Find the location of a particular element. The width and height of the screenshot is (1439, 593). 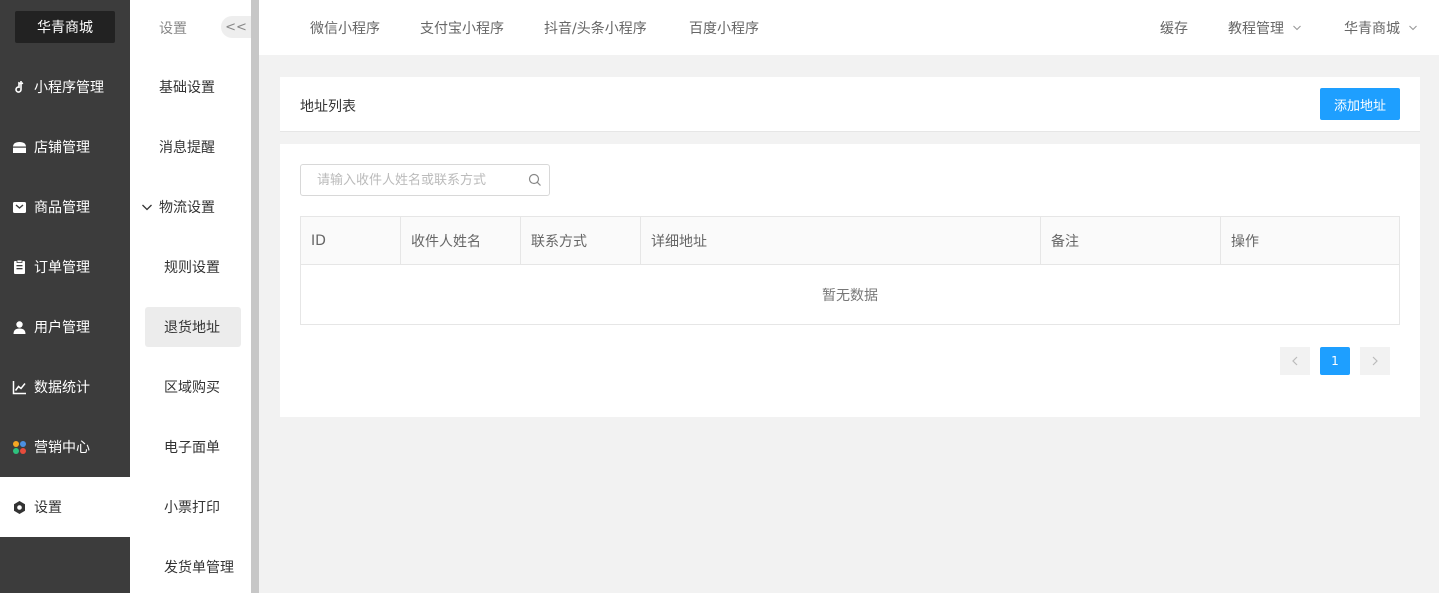

subnav-label: 区域购买 is located at coordinates (192, 388).